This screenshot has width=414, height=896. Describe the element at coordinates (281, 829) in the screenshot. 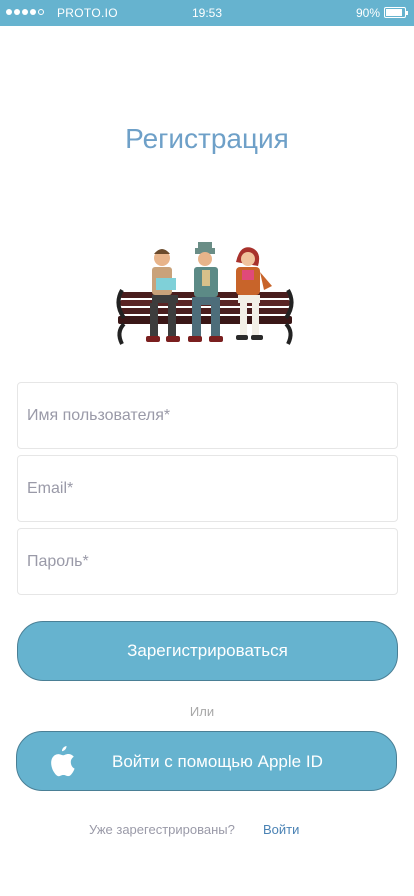

I see `login-link: Войти` at that location.